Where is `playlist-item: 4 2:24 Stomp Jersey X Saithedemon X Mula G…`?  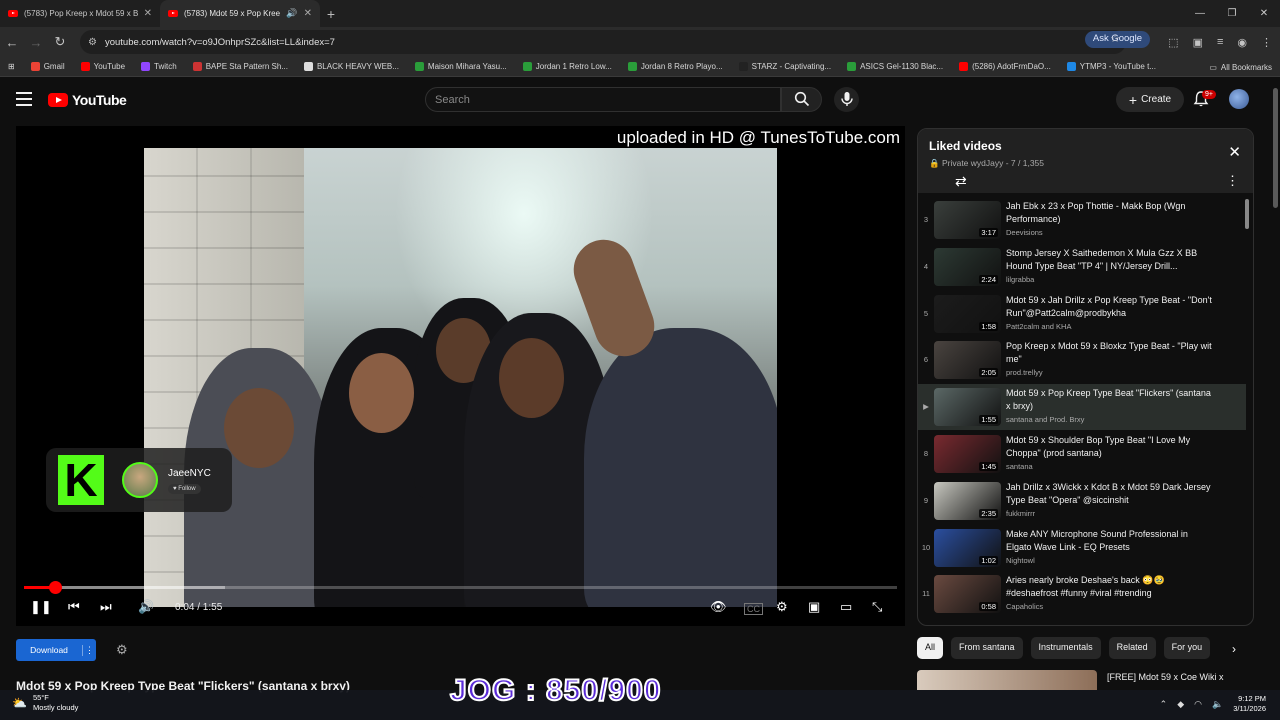 playlist-item: 4 2:24 Stomp Jersey X Saithedemon X Mula G… is located at coordinates (1082, 267).